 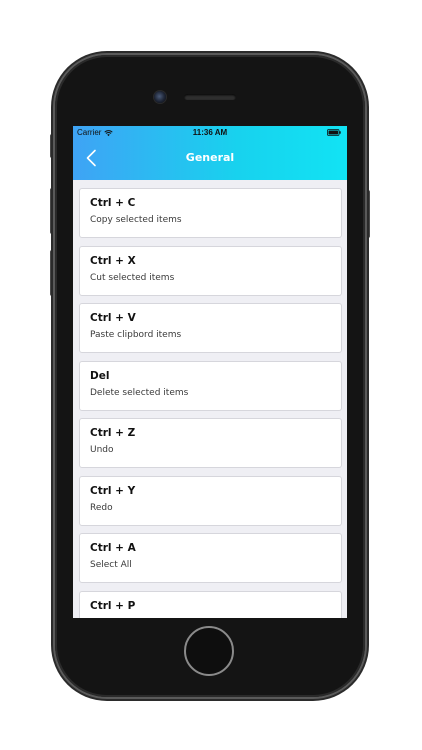 What do you see at coordinates (52, 273) in the screenshot?
I see `volume-down-button` at bounding box center [52, 273].